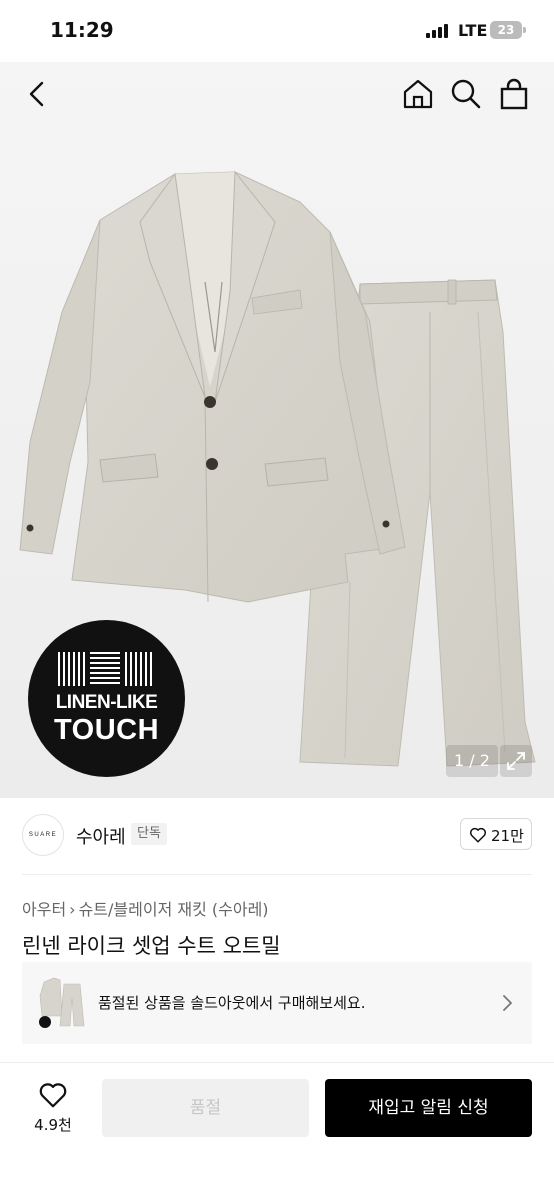 The height and width of the screenshot is (1200, 554). I want to click on soldout-button: 품절, so click(205, 1108).